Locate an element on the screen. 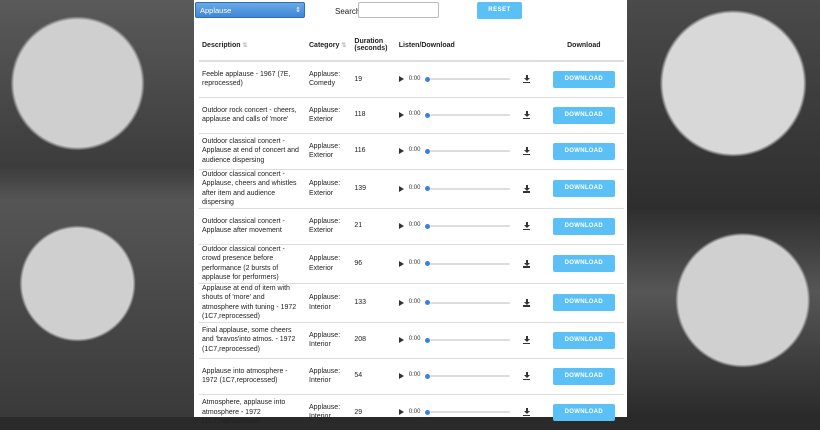 The image size is (820, 430). row-duration: 118 is located at coordinates (373, 114).